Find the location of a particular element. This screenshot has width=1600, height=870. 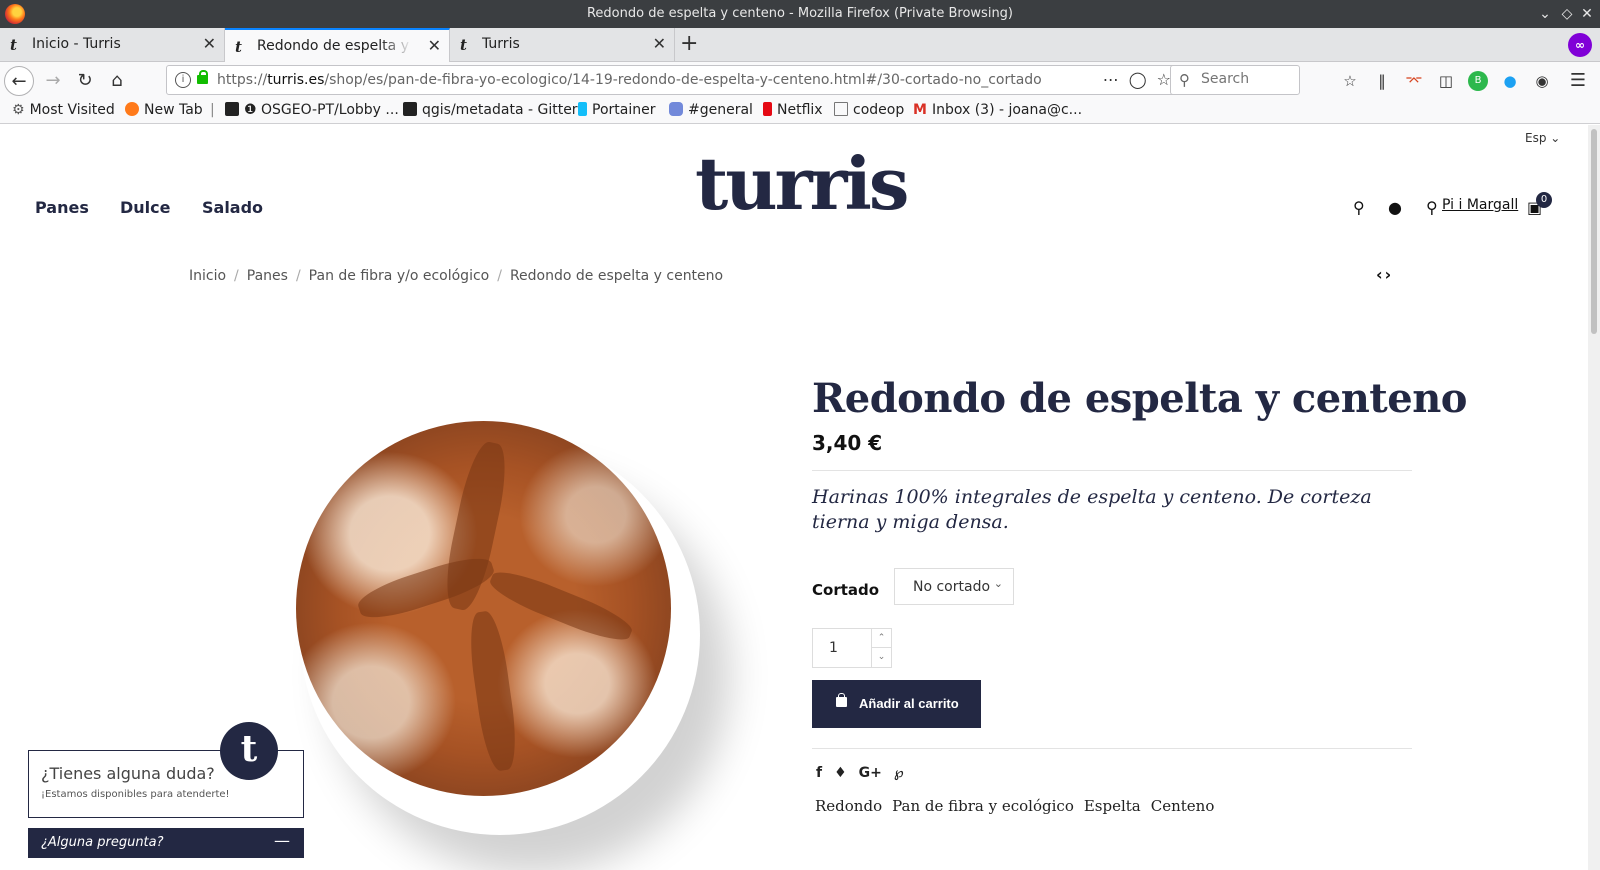

quantity-stepper: 1 ⌃ ⌄ is located at coordinates (852, 648).